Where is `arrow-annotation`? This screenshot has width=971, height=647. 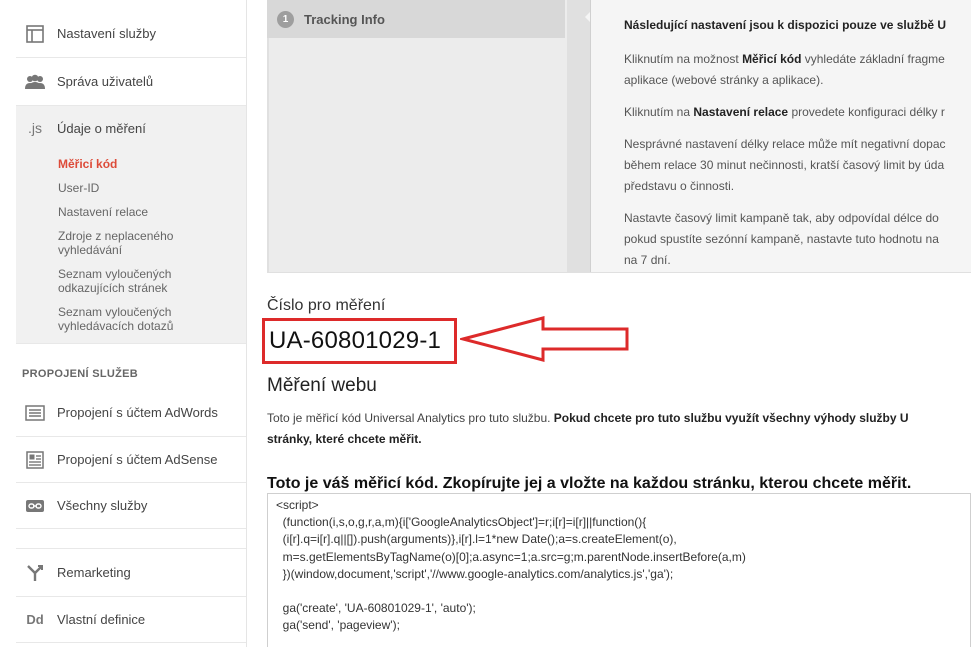
arrow-annotation is located at coordinates (544, 339).